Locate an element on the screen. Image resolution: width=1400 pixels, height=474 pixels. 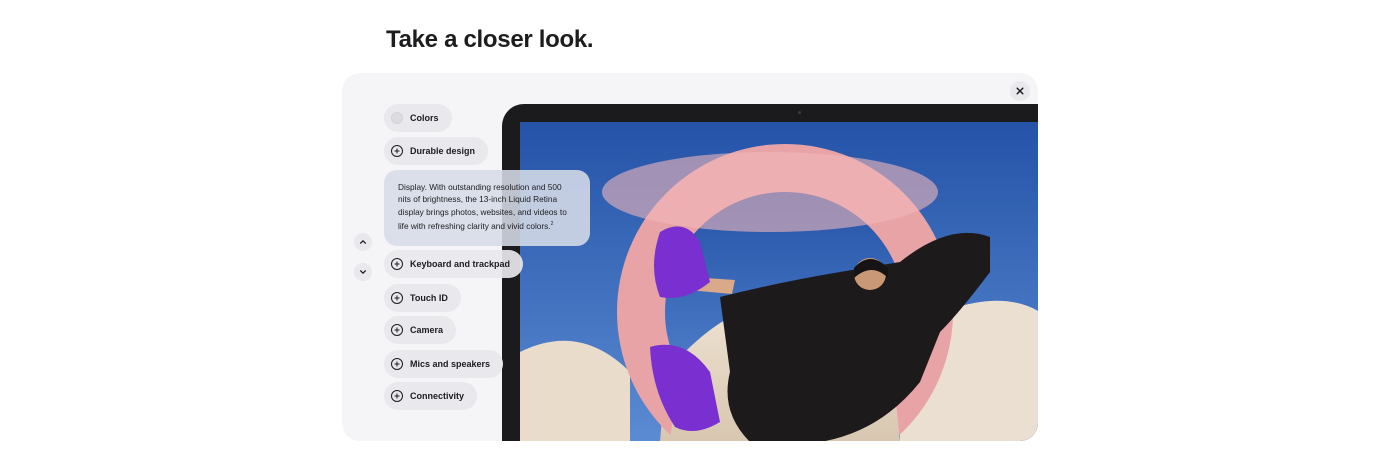
chevron-up-icon is located at coordinates (363, 242).